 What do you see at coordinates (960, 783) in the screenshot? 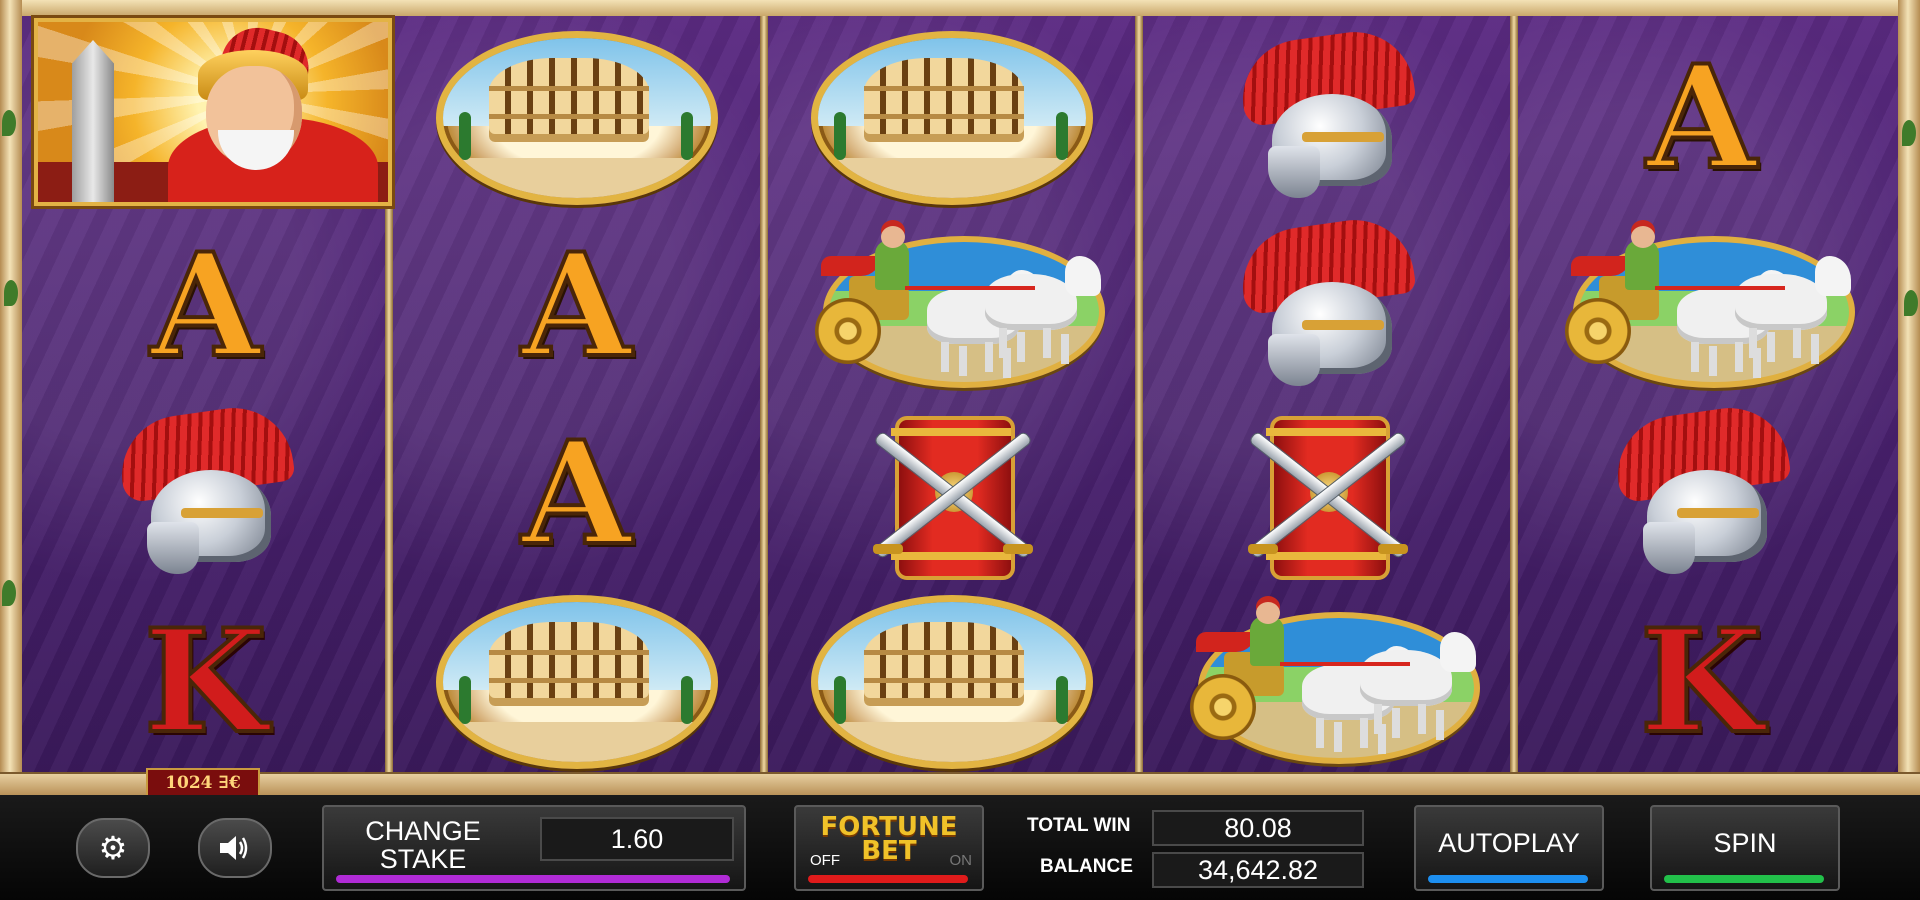
I see `bottom-frame` at bounding box center [960, 783].